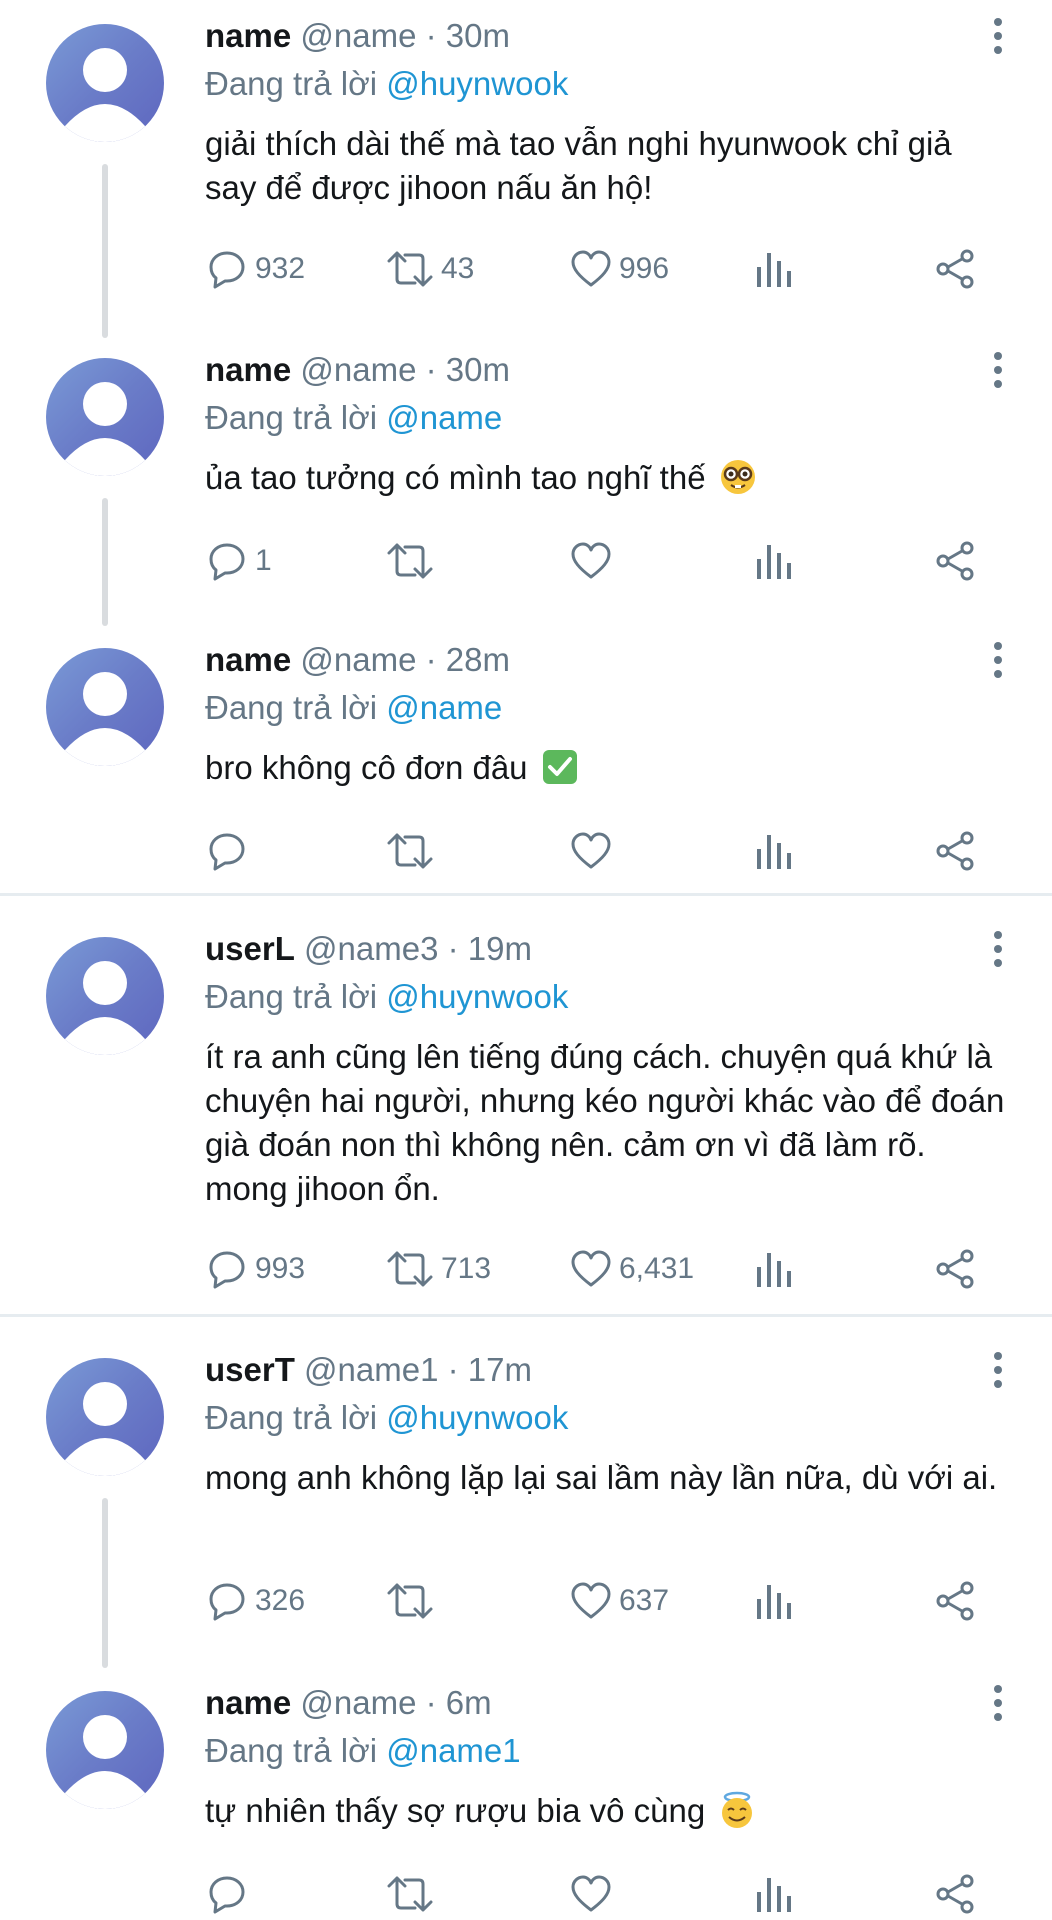 Image resolution: width=1052 pixels, height=1920 pixels. What do you see at coordinates (605, 768) in the screenshot?
I see `tweet-text: bro không cô đơn đâu` at bounding box center [605, 768].